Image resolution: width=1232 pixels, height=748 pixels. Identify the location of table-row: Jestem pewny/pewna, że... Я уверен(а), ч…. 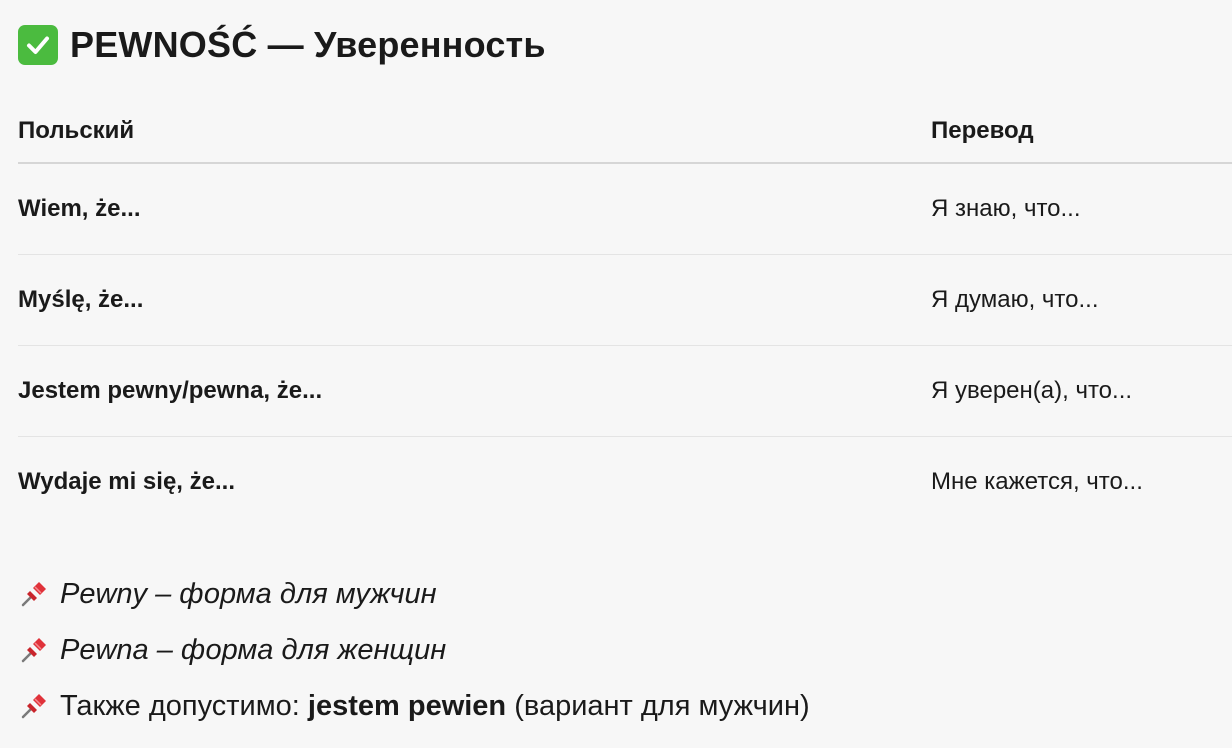
(625, 391).